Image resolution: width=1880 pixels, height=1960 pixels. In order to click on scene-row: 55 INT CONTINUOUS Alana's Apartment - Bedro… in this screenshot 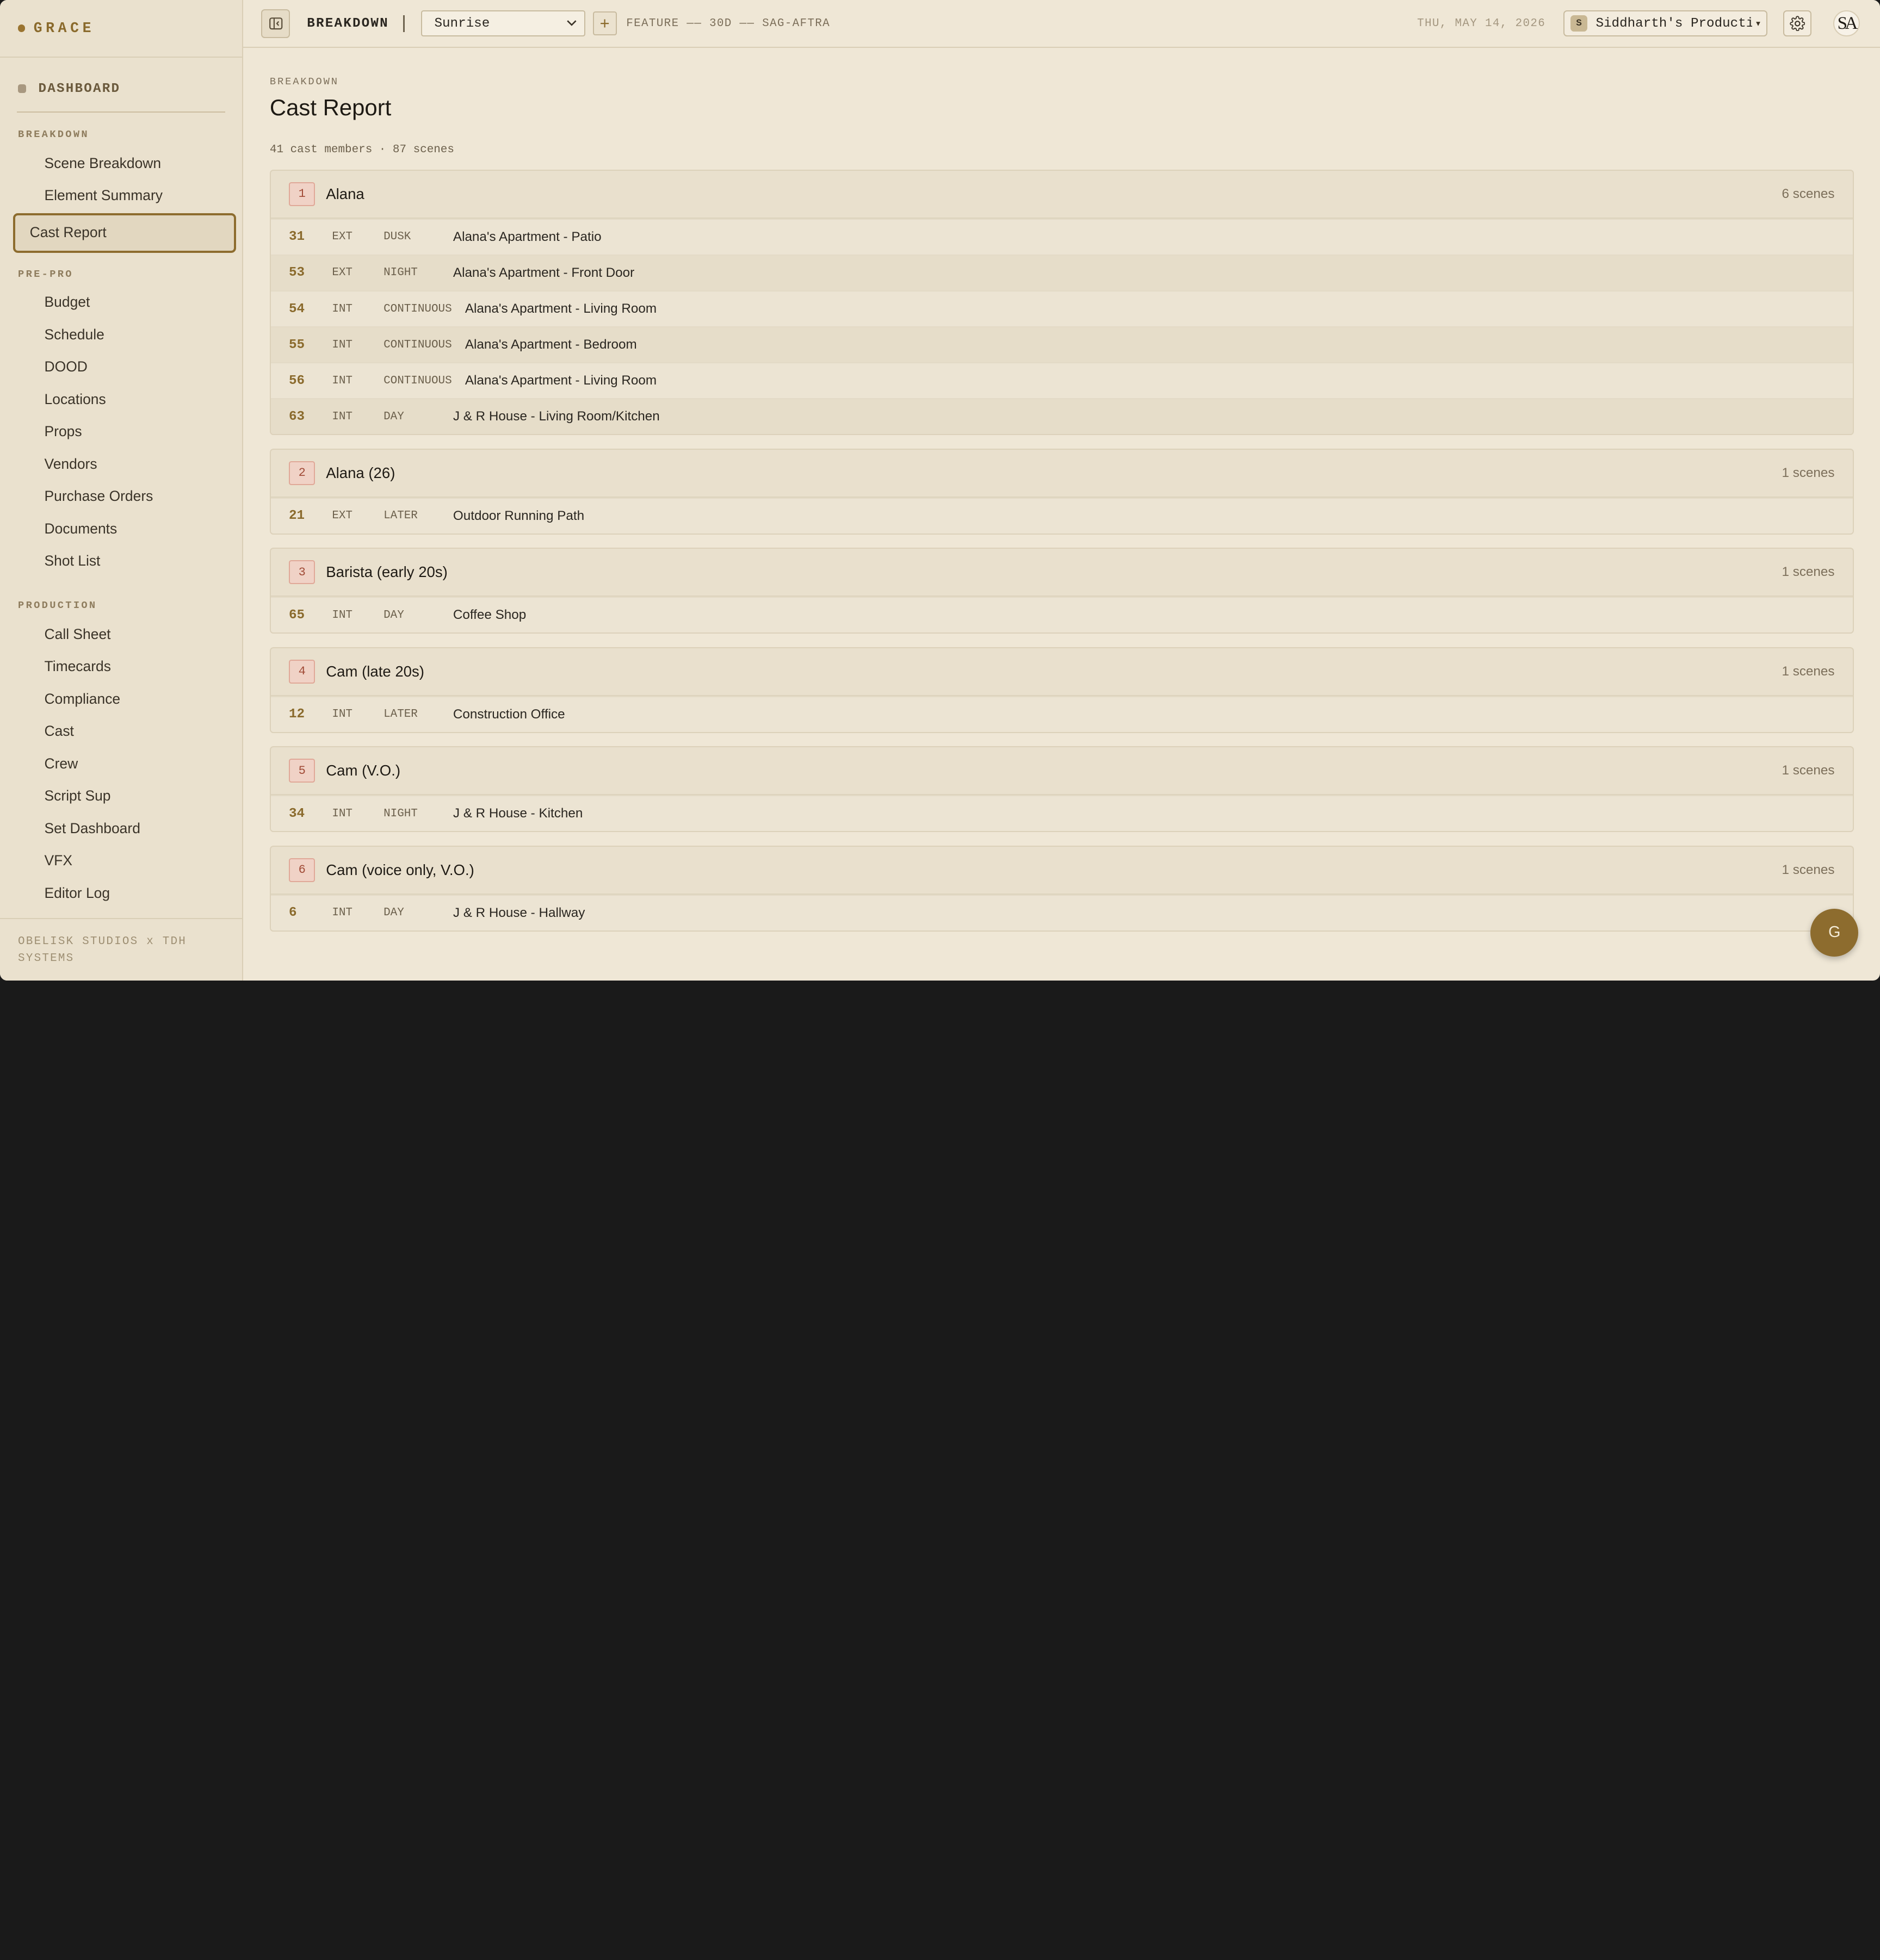, I will do `click(1061, 344)`.